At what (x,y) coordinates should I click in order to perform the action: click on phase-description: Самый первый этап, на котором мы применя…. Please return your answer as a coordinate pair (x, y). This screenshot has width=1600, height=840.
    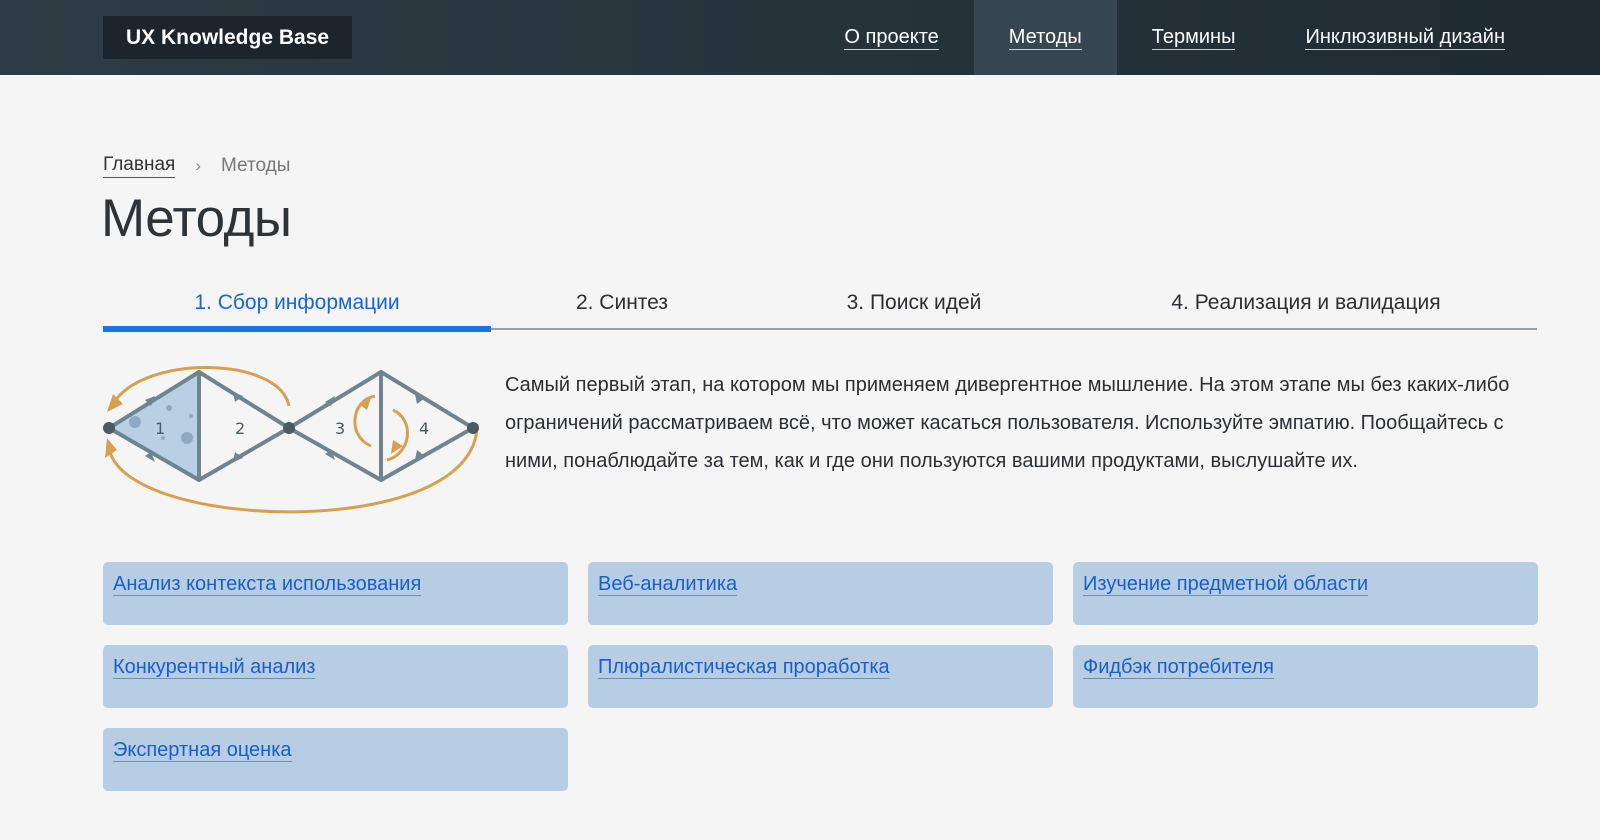
    Looking at the image, I should click on (1007, 423).